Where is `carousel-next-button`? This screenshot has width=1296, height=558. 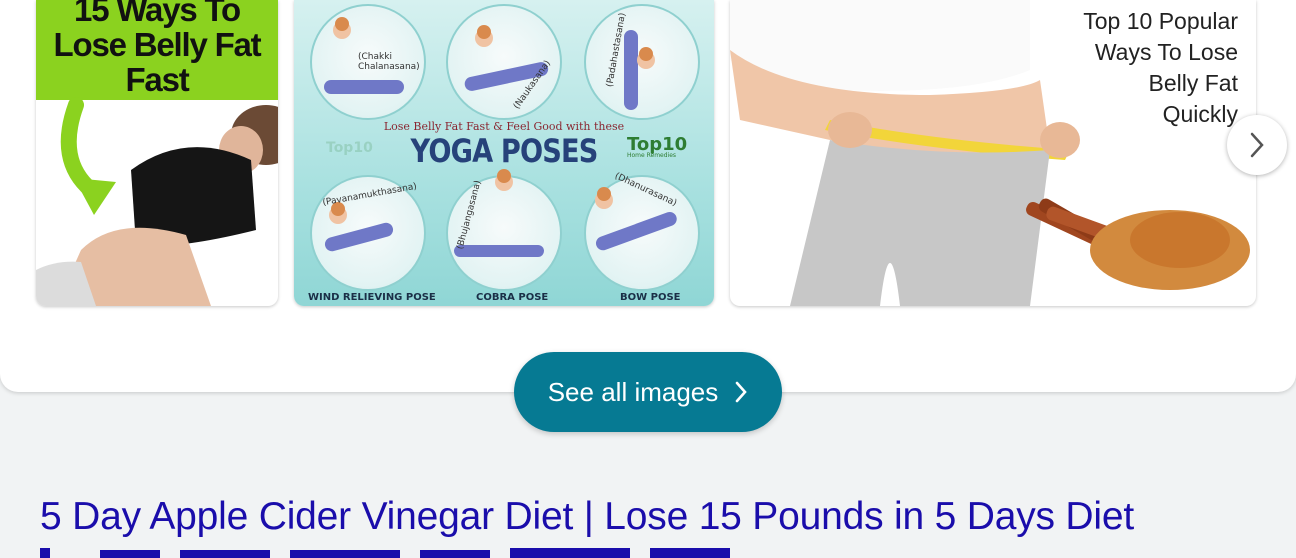
carousel-next-button is located at coordinates (1257, 145).